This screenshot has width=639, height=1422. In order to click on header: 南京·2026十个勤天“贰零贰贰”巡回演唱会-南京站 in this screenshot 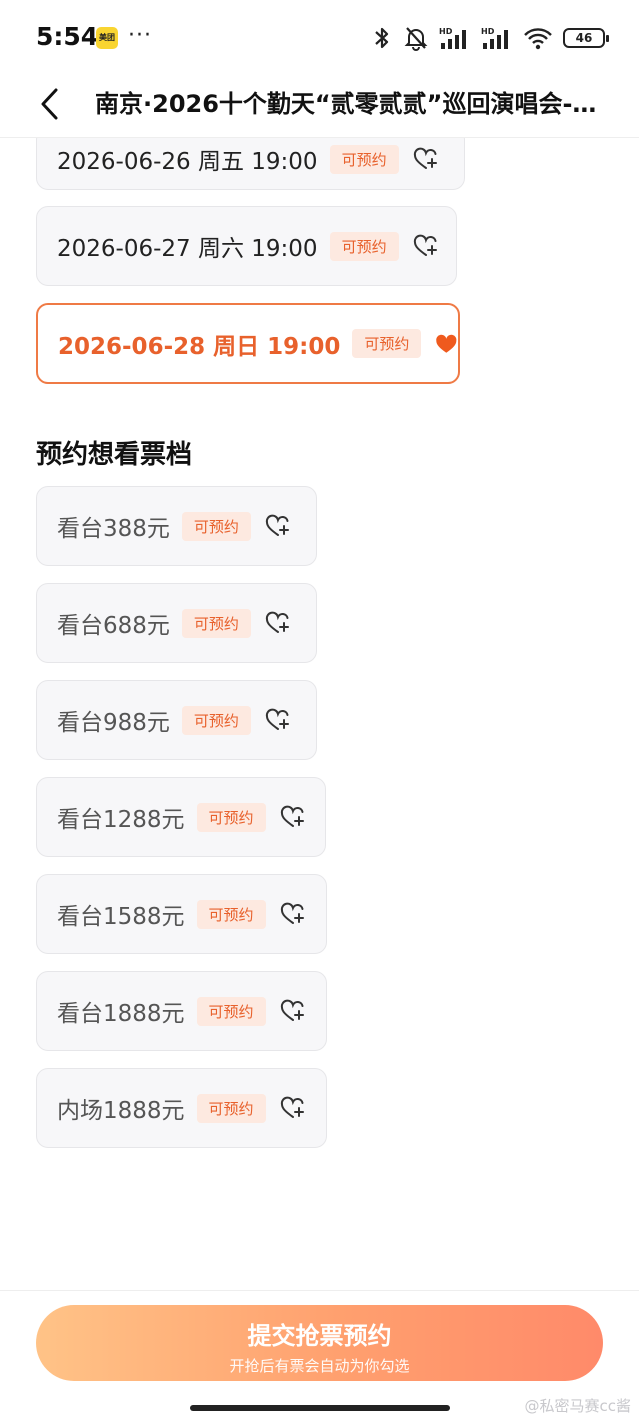, I will do `click(319, 107)`.